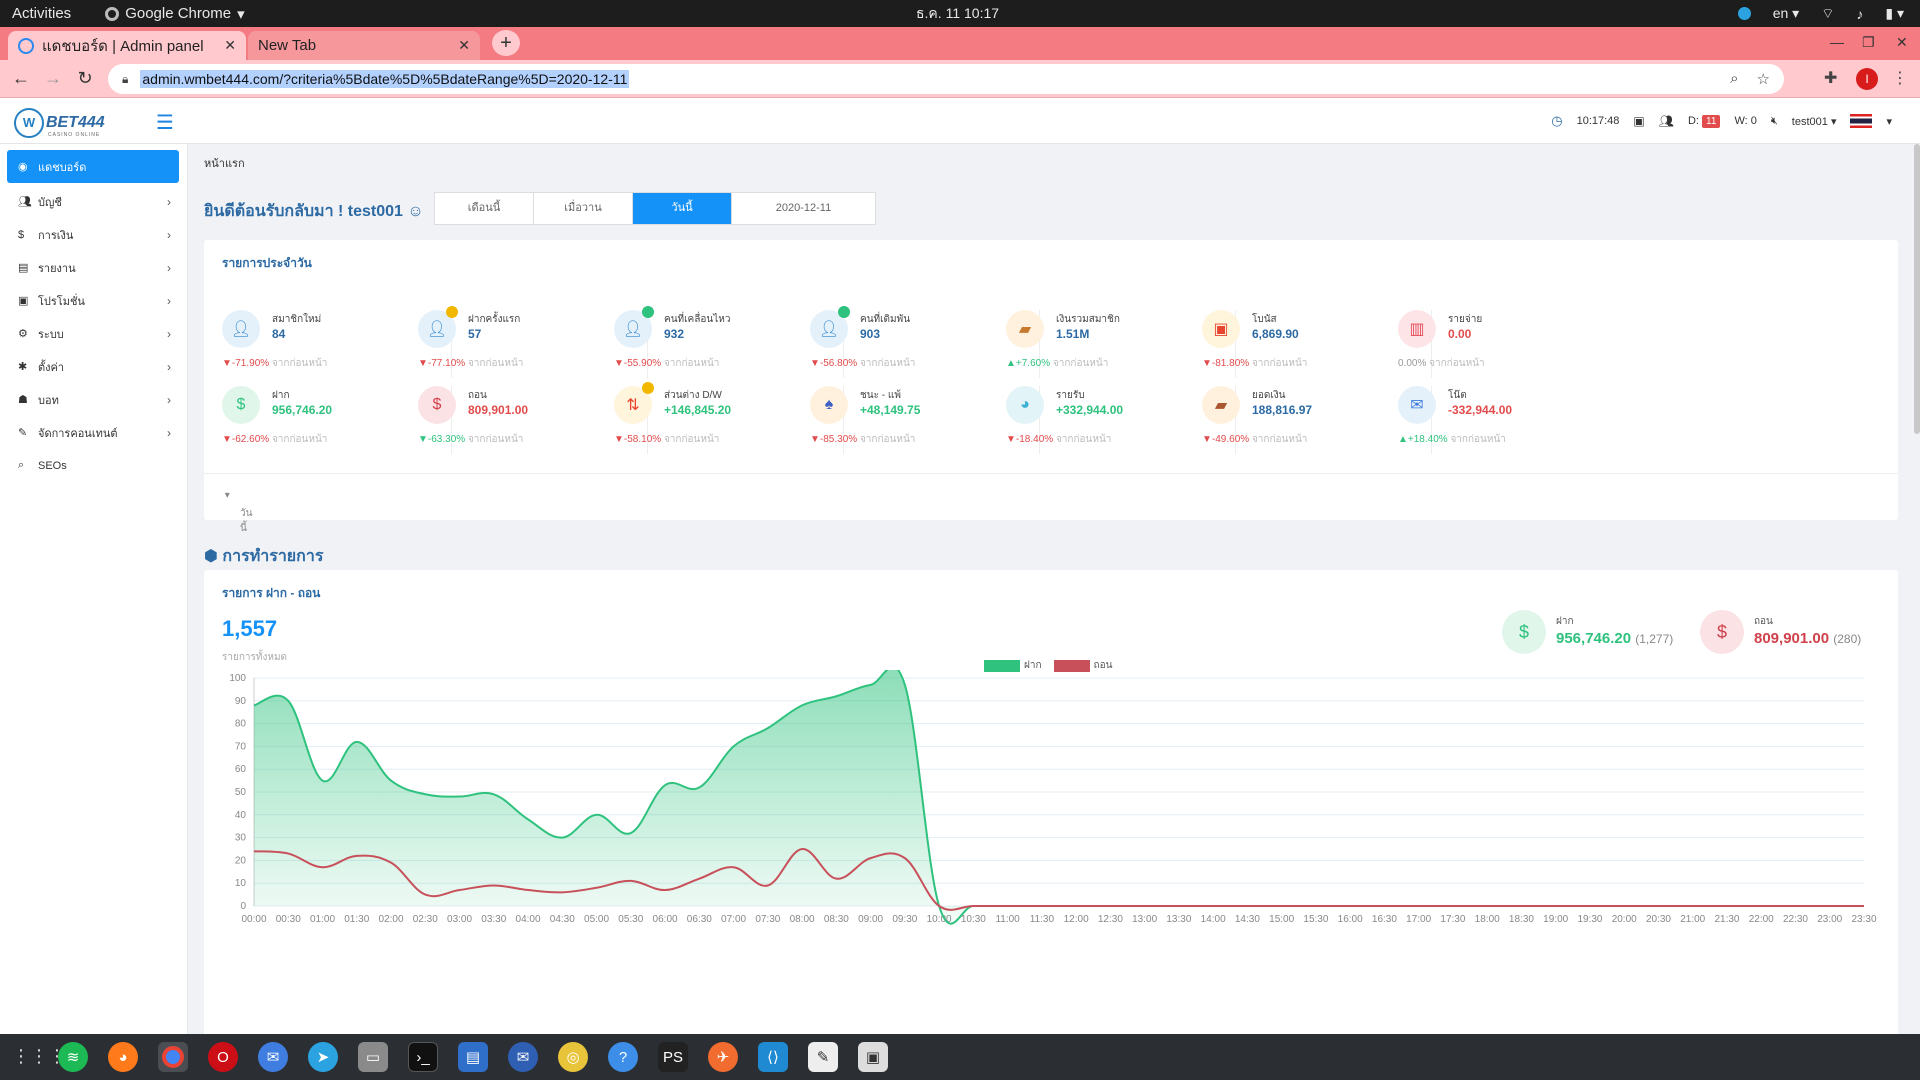 The image size is (1920, 1080). I want to click on y-tick-label: 50, so click(241, 792).